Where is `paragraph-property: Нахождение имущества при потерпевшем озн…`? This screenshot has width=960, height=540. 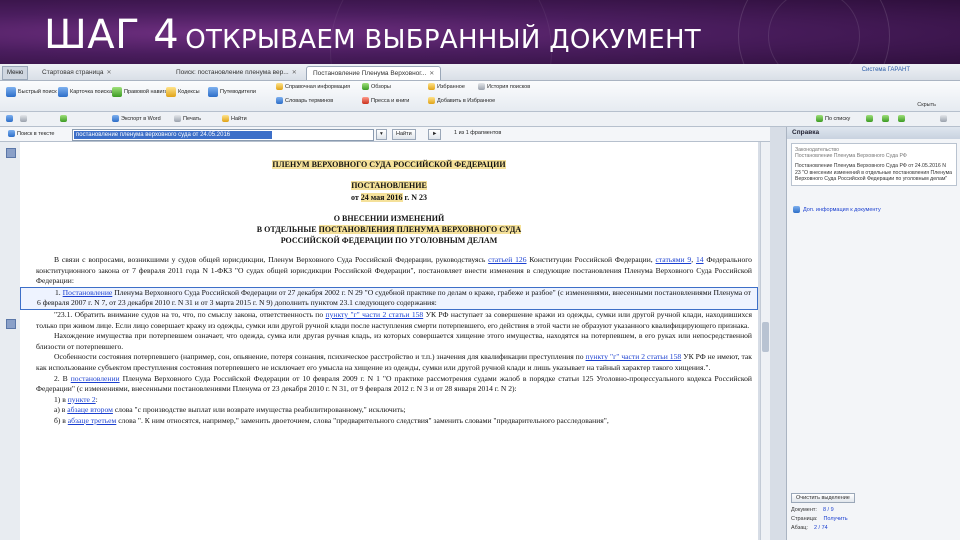
paragraph-property: Нахождение имущества при потерпевшем озн… is located at coordinates (394, 341).